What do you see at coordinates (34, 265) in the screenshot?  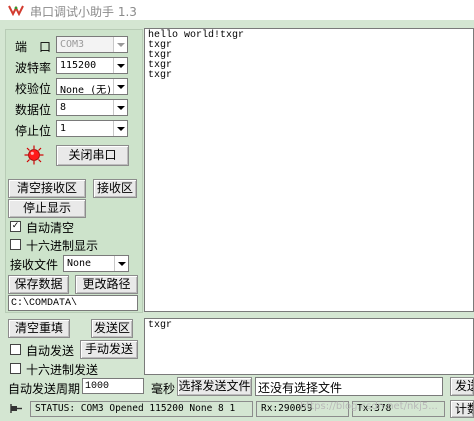 I see `receive-file-label: 接收文件` at bounding box center [34, 265].